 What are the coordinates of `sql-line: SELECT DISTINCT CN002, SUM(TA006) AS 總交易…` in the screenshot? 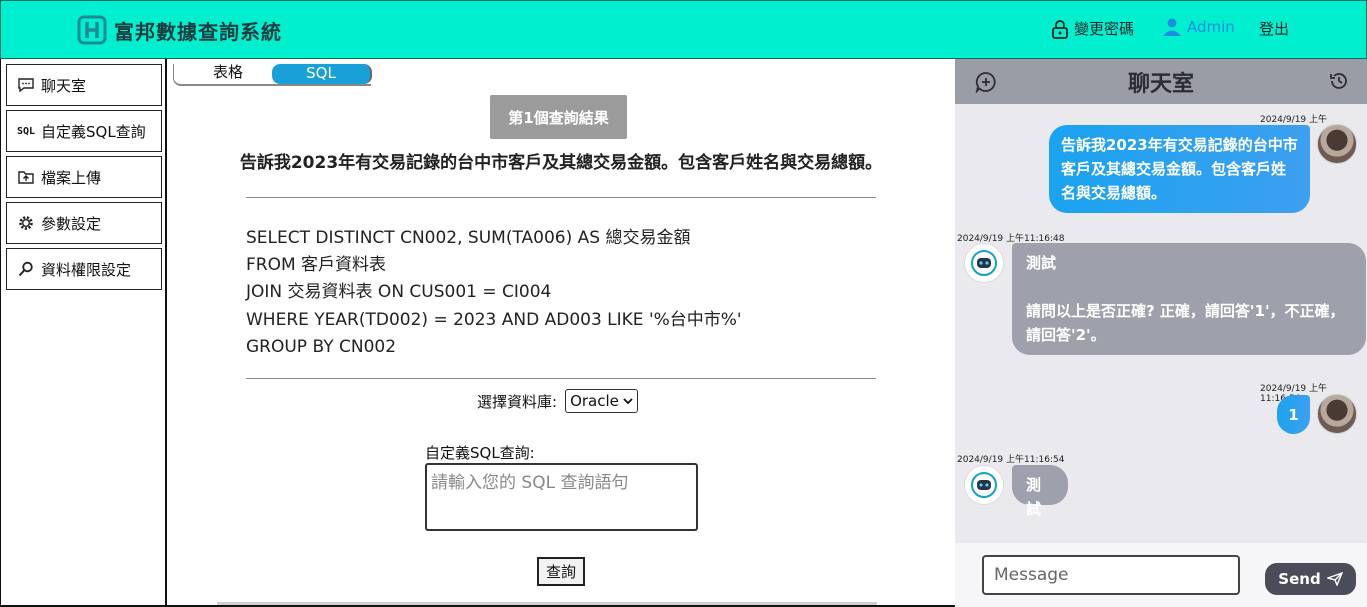 It's located at (468, 238).